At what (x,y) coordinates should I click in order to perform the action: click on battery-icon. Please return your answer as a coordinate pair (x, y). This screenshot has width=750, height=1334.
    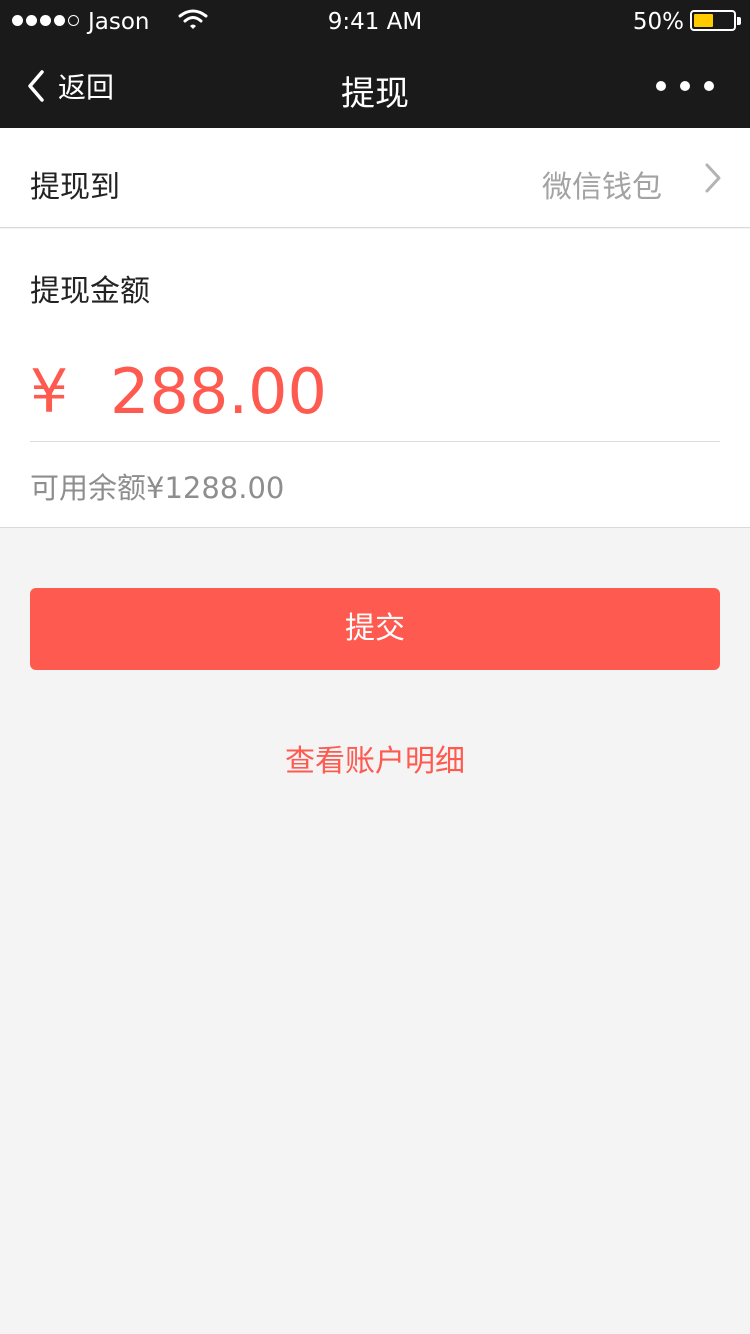
    Looking at the image, I should click on (715, 20).